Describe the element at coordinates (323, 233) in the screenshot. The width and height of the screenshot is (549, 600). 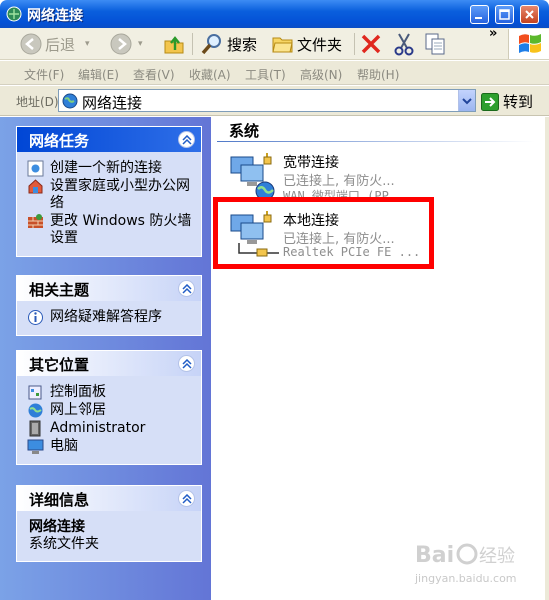
I see `highlight-box` at that location.